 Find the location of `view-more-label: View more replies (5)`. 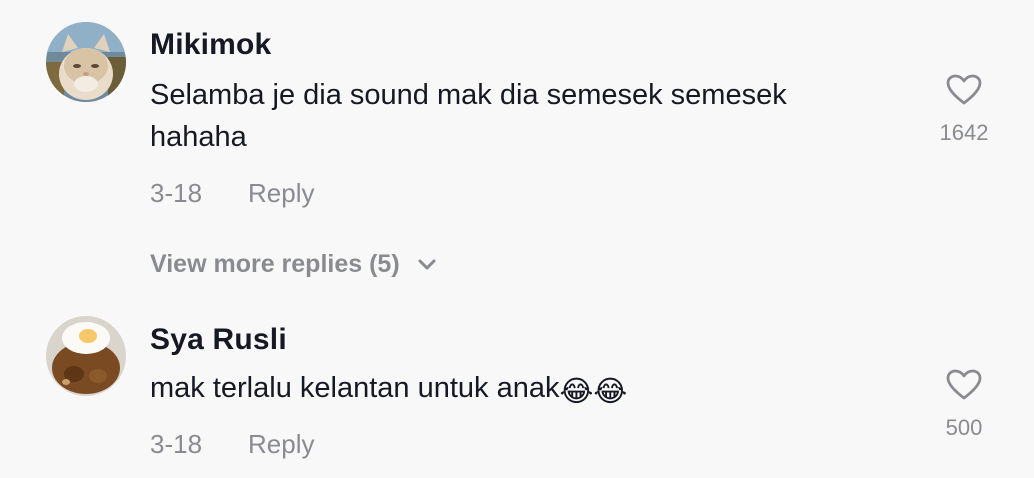

view-more-label: View more replies (5) is located at coordinates (275, 264).